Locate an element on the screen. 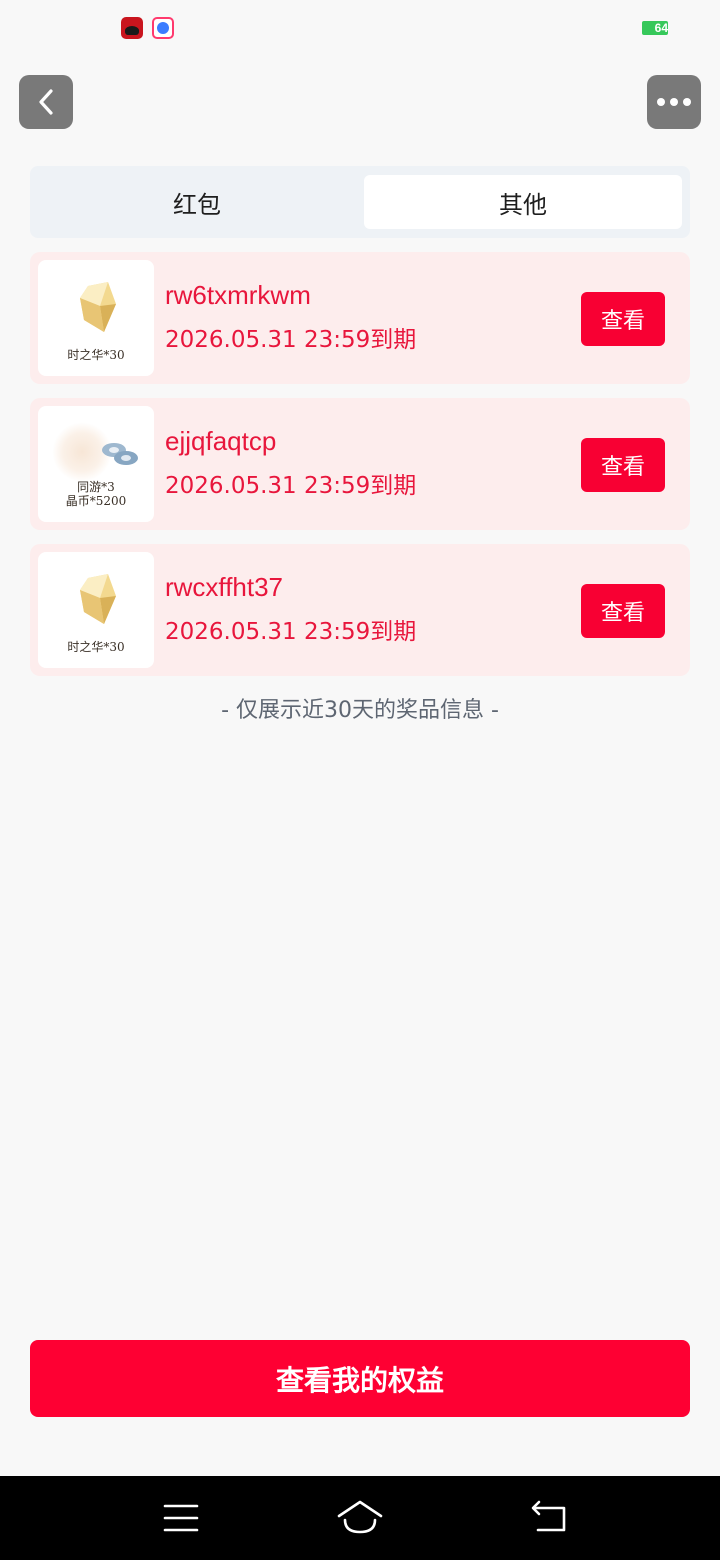 The height and width of the screenshot is (1560, 720). back-icon is located at coordinates (549, 1518).